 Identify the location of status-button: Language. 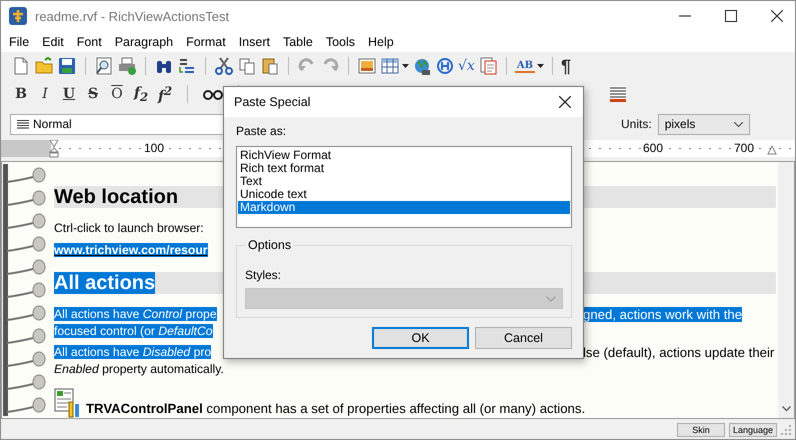
(753, 430).